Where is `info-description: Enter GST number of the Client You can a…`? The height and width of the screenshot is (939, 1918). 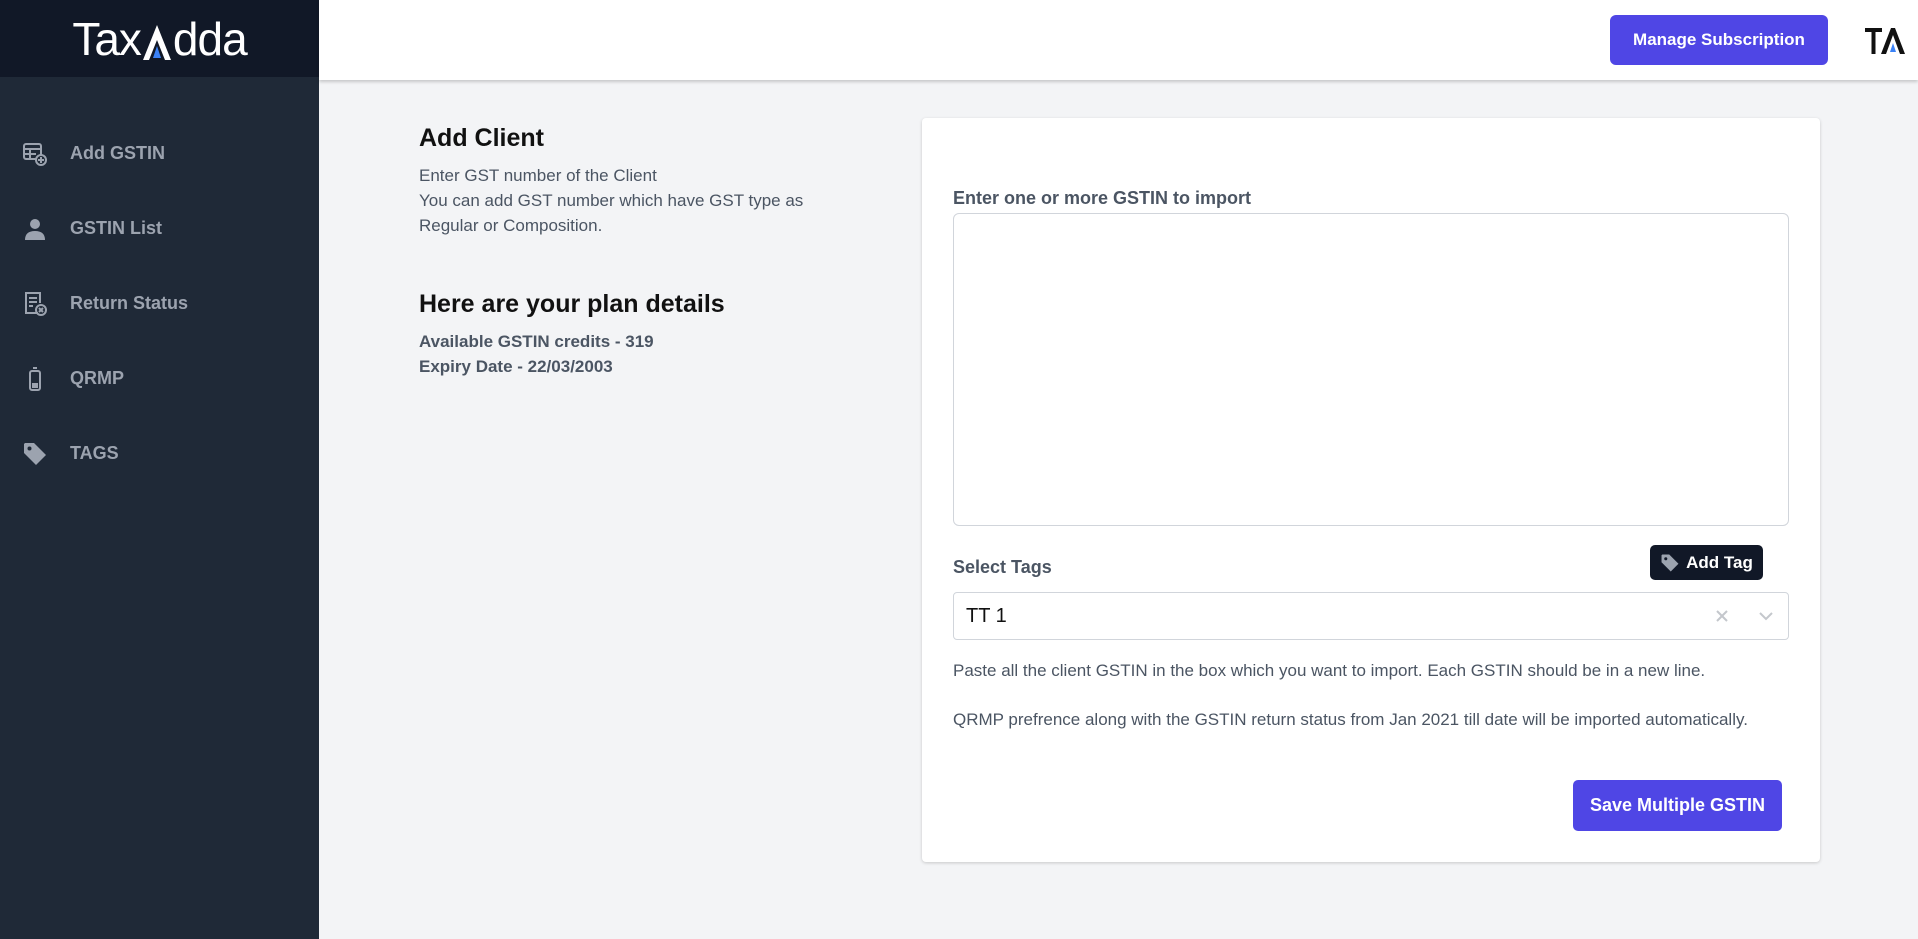
info-description: Enter GST number of the Client You can a… is located at coordinates (639, 200).